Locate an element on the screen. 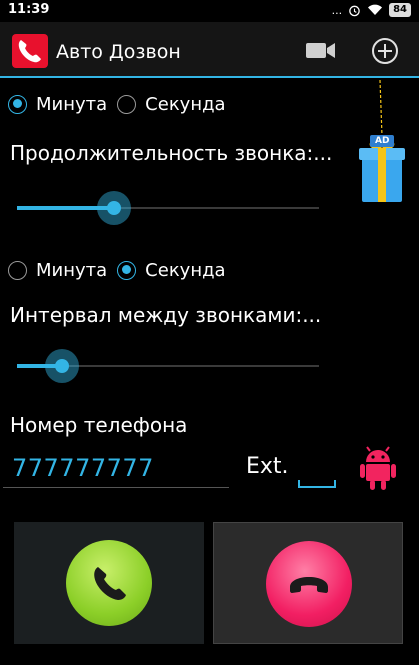 This screenshot has width=419, height=665. phone-input: 777777777 is located at coordinates (116, 469).